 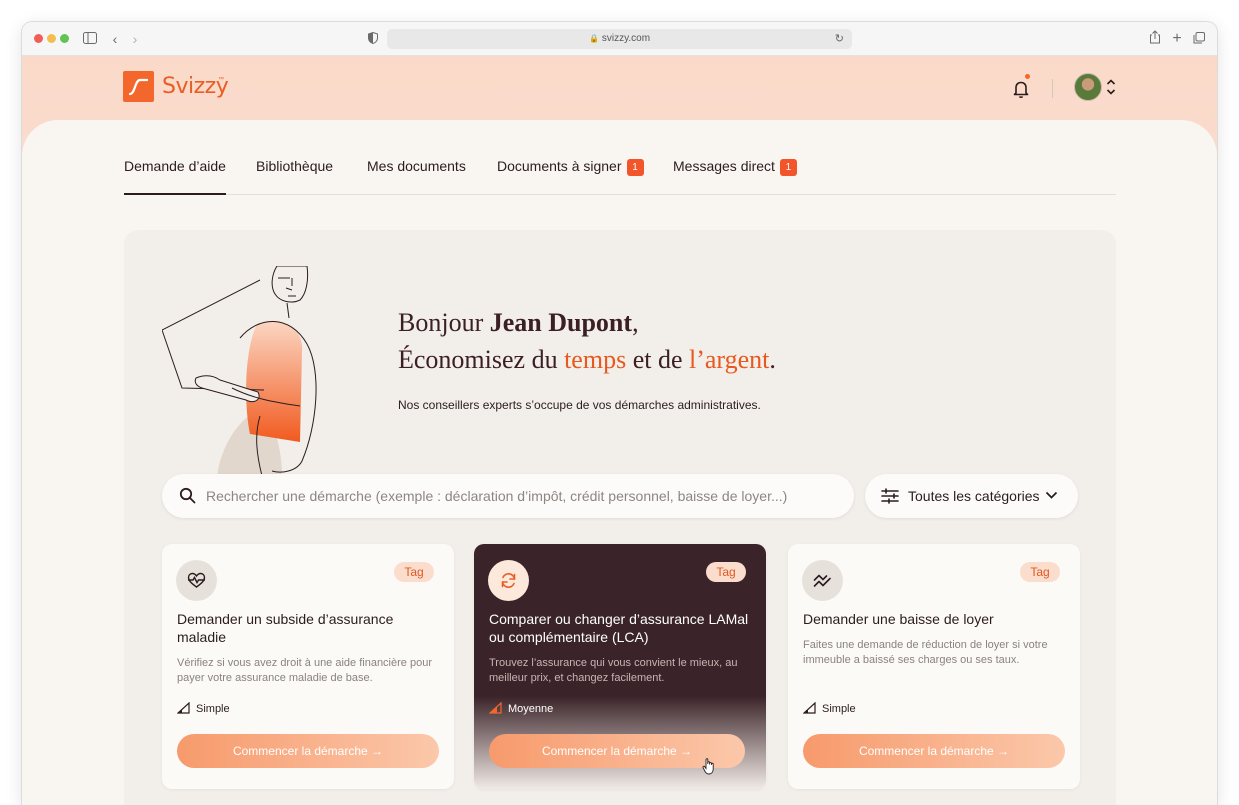 I want to click on browser-toolbar: ‹ › 🔒 svizzy.com ↻ +, so click(x=619, y=39).